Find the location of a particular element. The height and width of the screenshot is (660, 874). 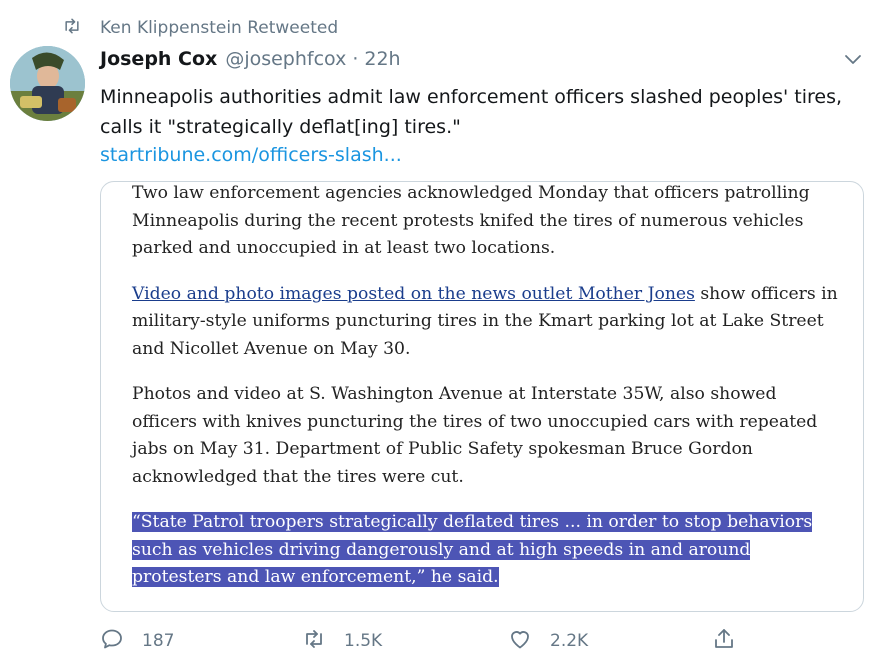

tweet-actions: 187 1.5K 2.2K is located at coordinates (470, 641).